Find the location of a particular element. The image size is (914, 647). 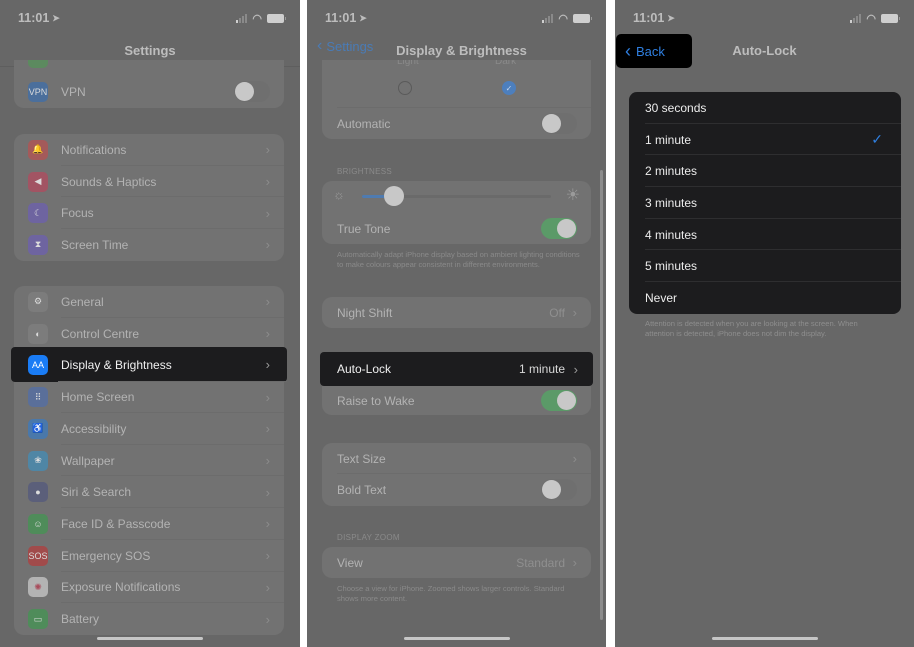

settings-row-display-brightness: AA Display & Brightness › is located at coordinates (149, 365).